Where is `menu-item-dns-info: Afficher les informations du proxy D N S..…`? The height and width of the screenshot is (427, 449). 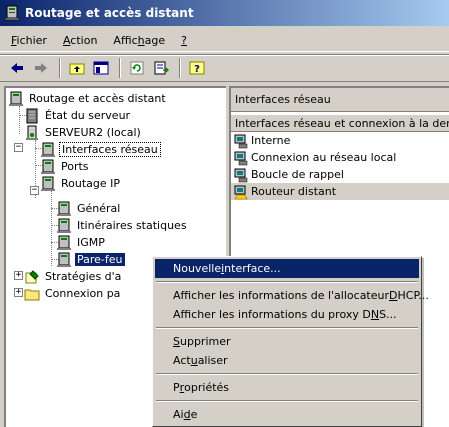
menu-item-dns-info: Afficher les informations du proxy D N S..… is located at coordinates (287, 314).